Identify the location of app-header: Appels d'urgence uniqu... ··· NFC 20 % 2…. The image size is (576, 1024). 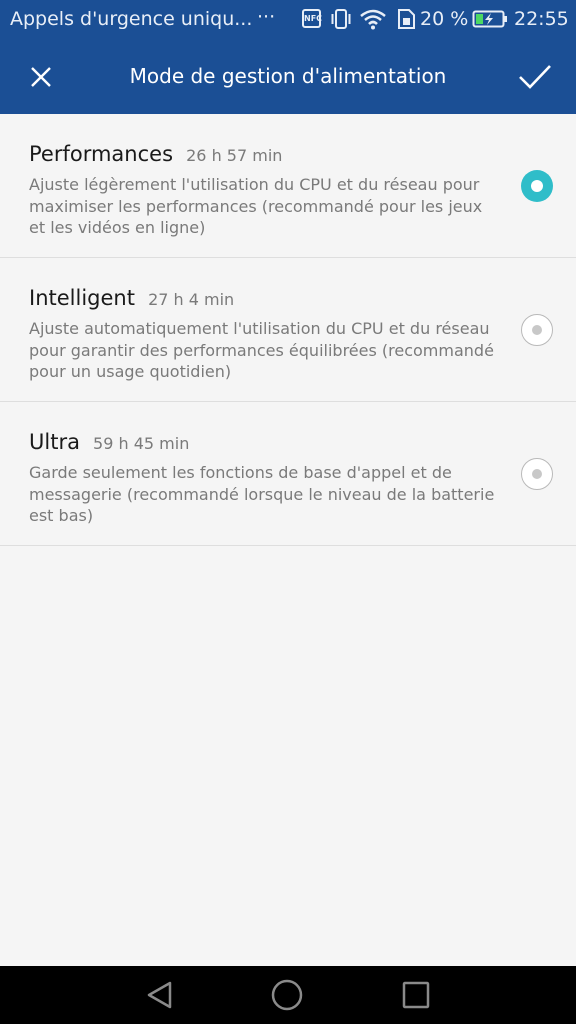
(288, 57).